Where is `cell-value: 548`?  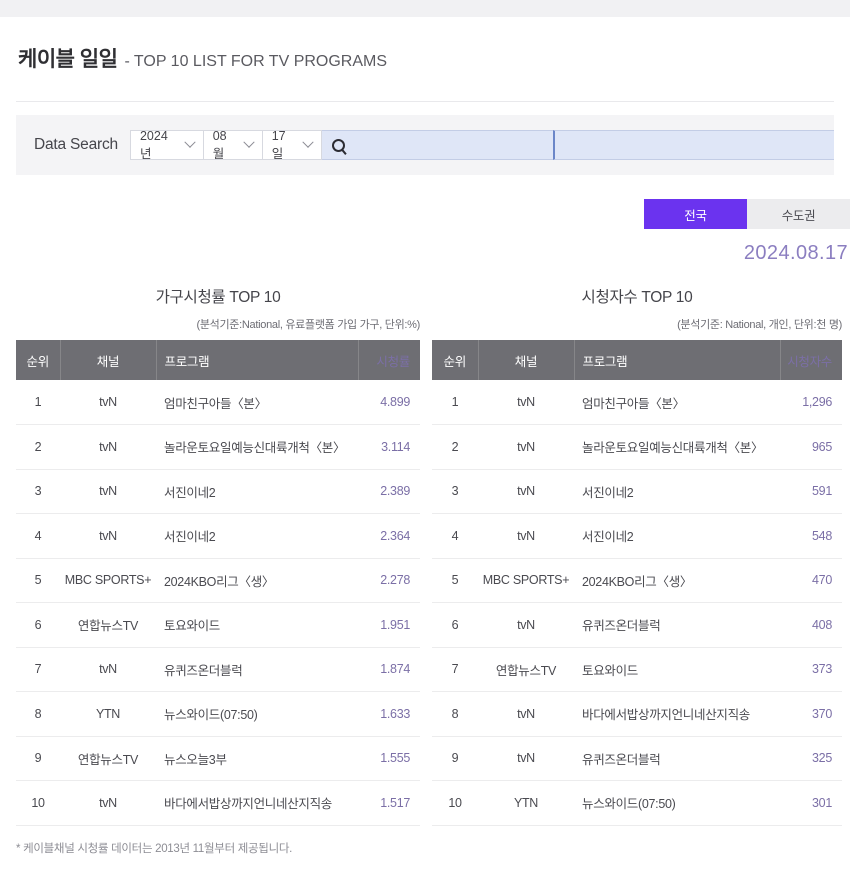
cell-value: 548 is located at coordinates (811, 536).